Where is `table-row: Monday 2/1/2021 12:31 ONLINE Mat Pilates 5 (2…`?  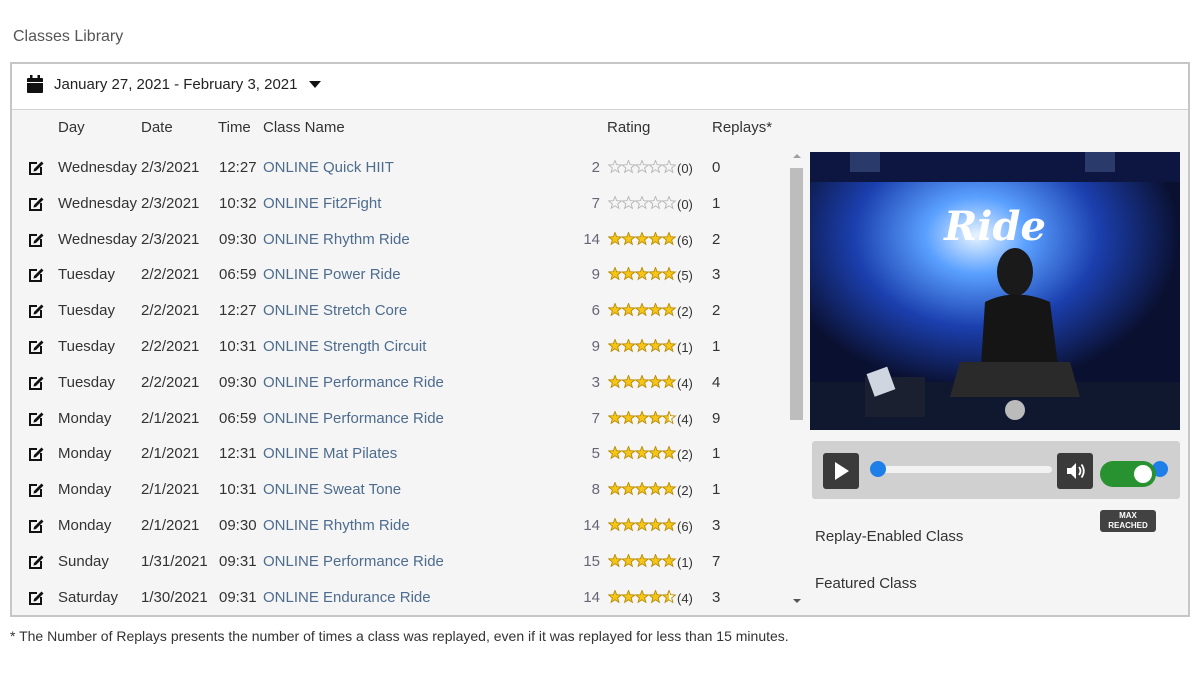 table-row: Monday 2/1/2021 12:31 ONLINE Mat Pilates 5 (2… is located at coordinates (400, 454).